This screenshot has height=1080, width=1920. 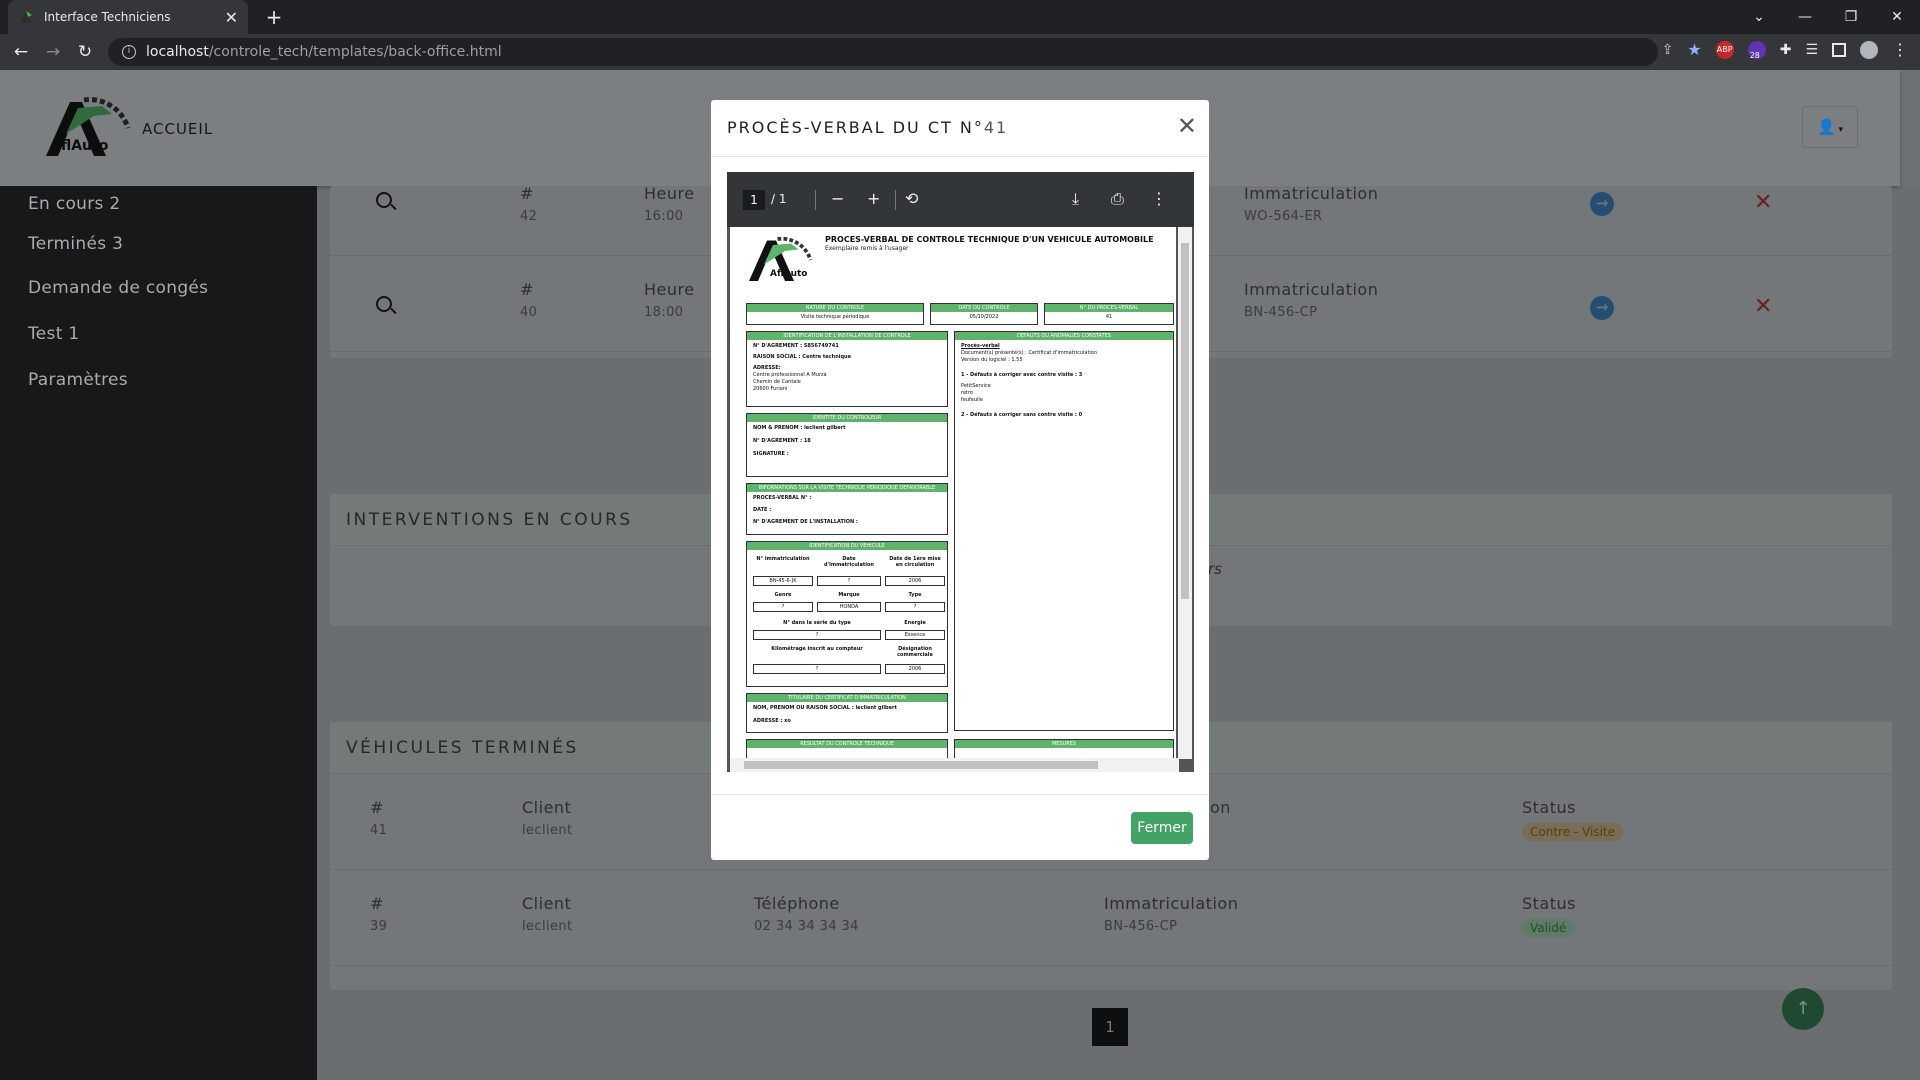 What do you see at coordinates (1668, 50) in the screenshot?
I see `share-icon: ⇪` at bounding box center [1668, 50].